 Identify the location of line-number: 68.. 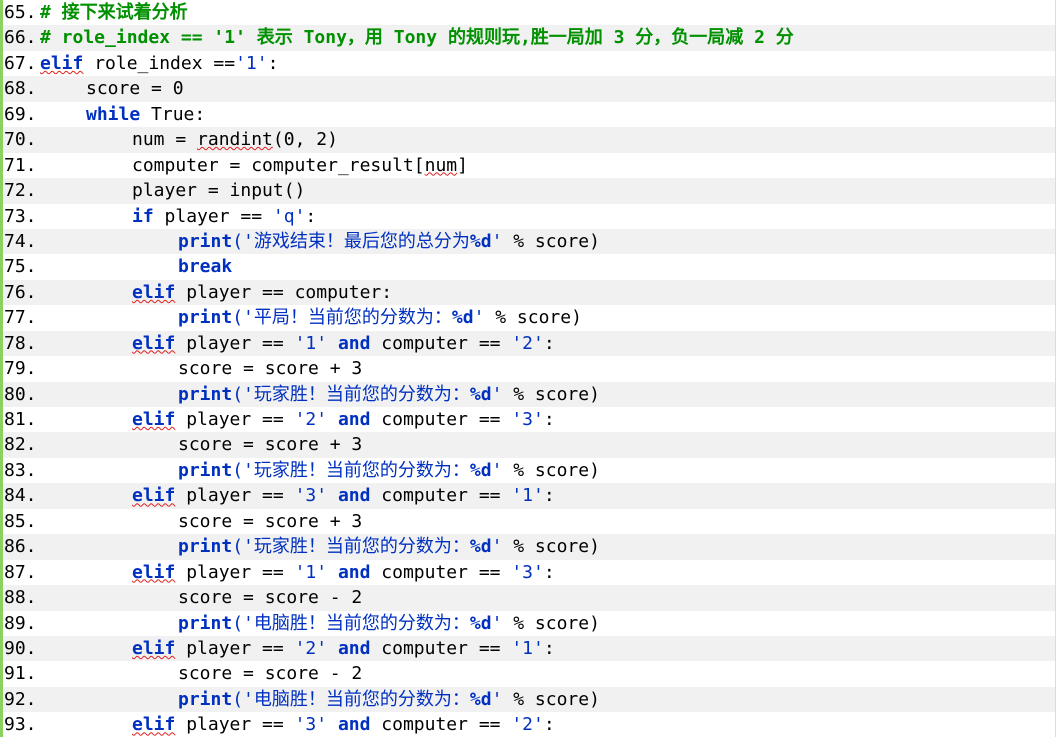
(20, 89).